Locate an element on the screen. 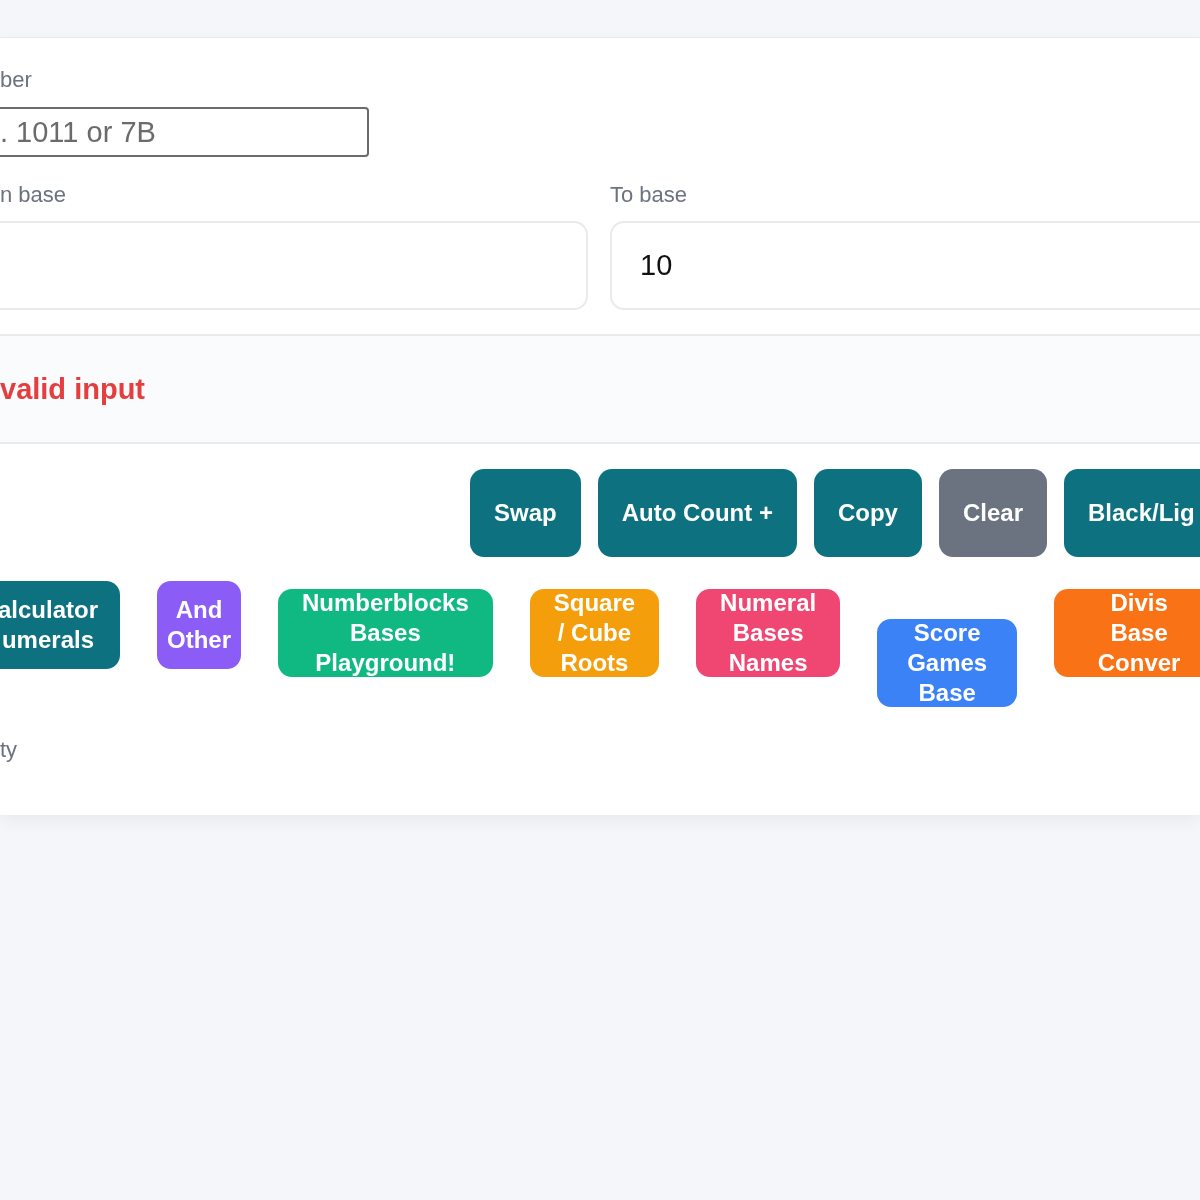 This screenshot has height=1200, width=1200. field-label: To base is located at coordinates (649, 195).